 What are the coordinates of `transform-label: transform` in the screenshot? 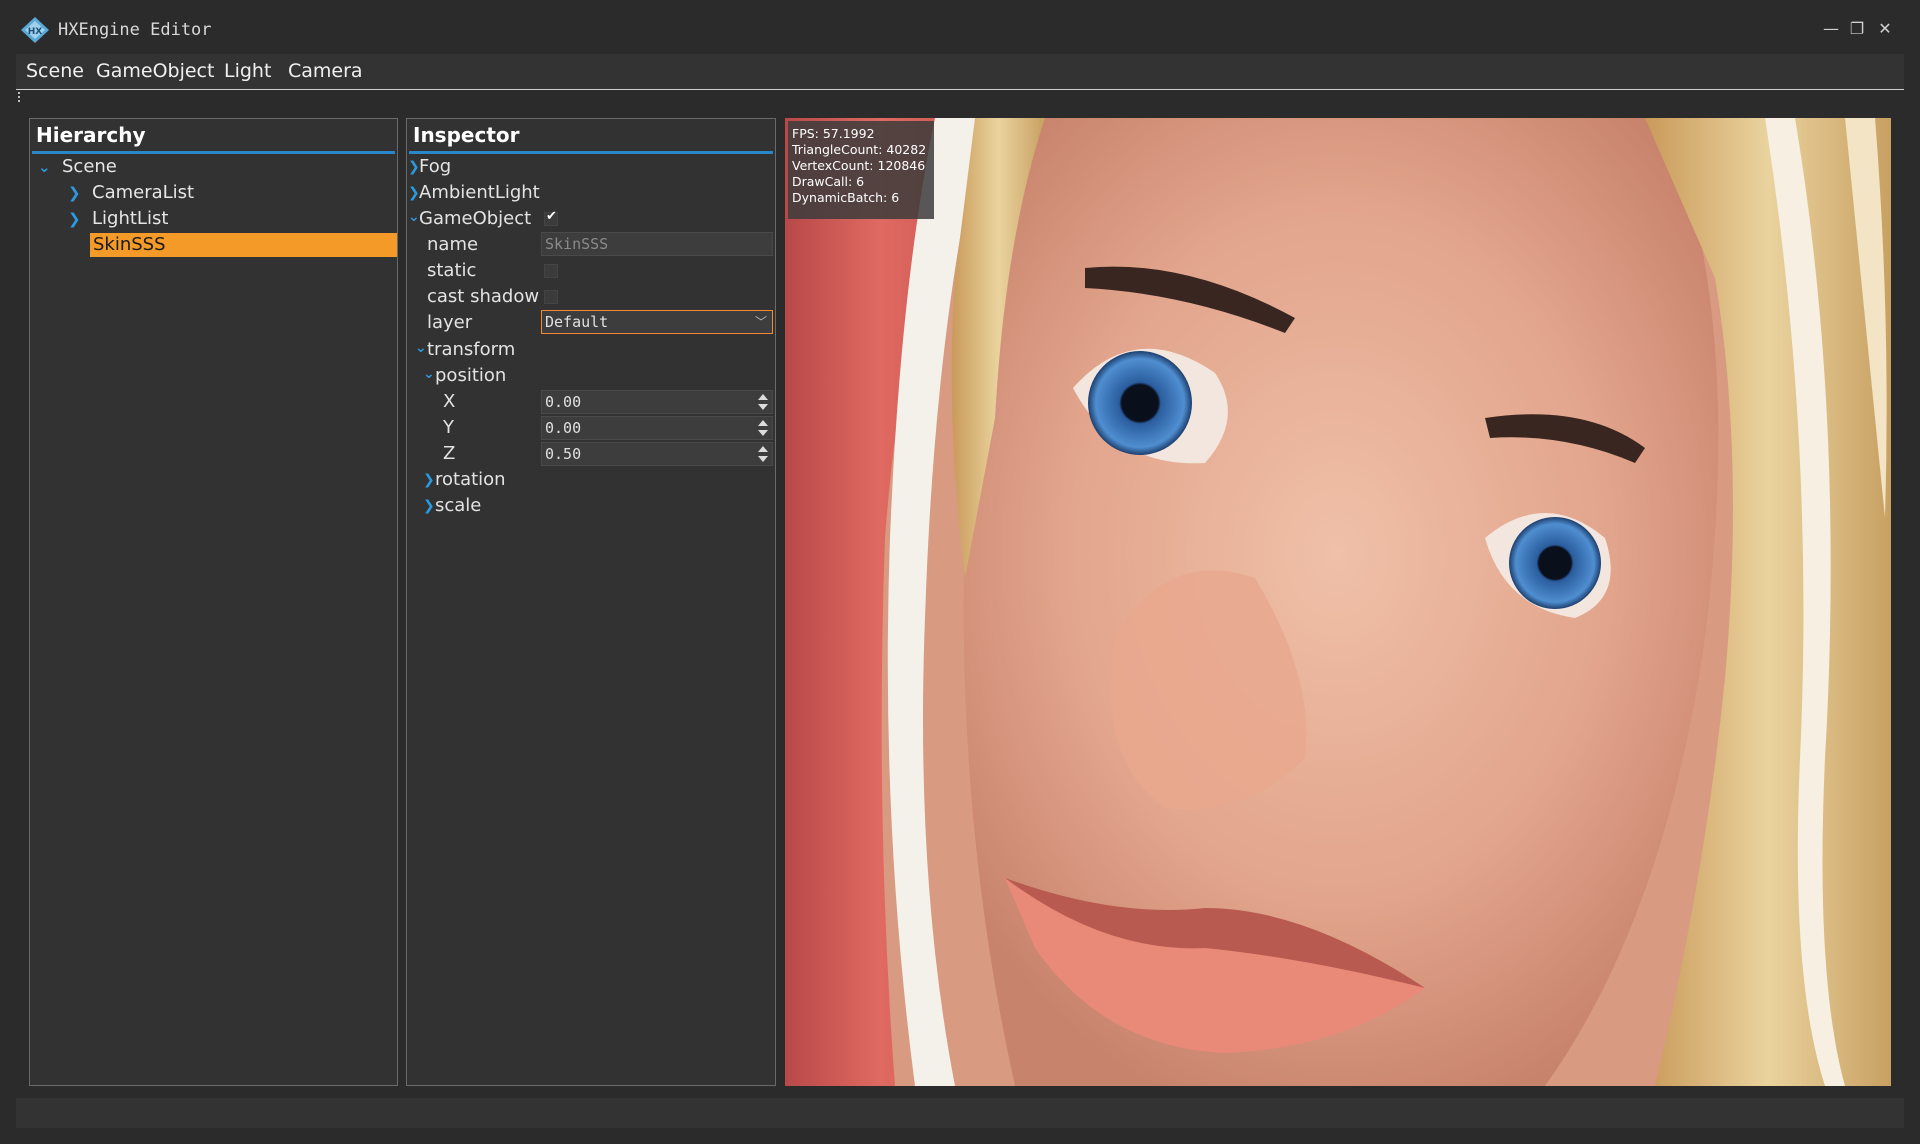 It's located at (471, 350).